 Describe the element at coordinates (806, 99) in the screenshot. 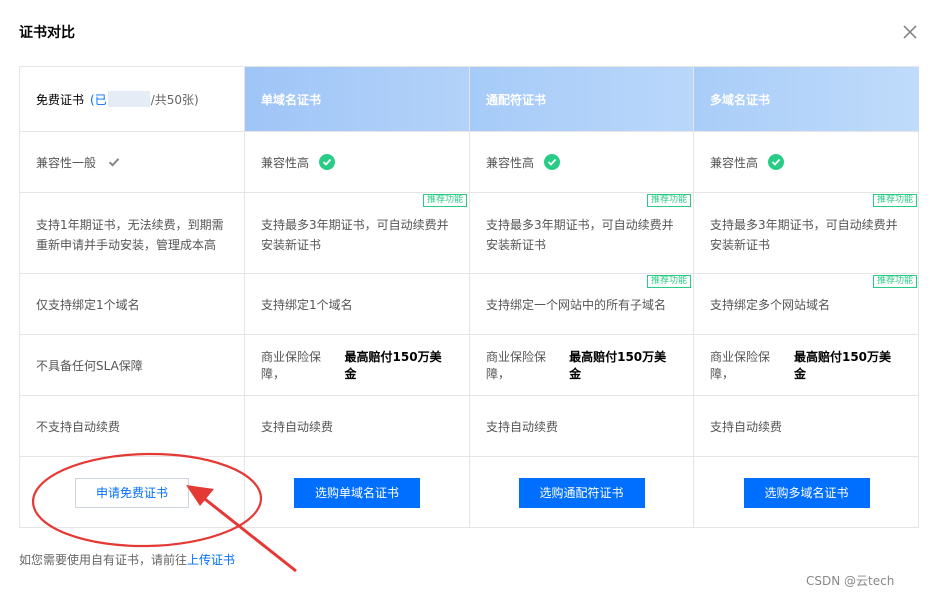

I see `header-multi-domain: 多域名证书` at that location.